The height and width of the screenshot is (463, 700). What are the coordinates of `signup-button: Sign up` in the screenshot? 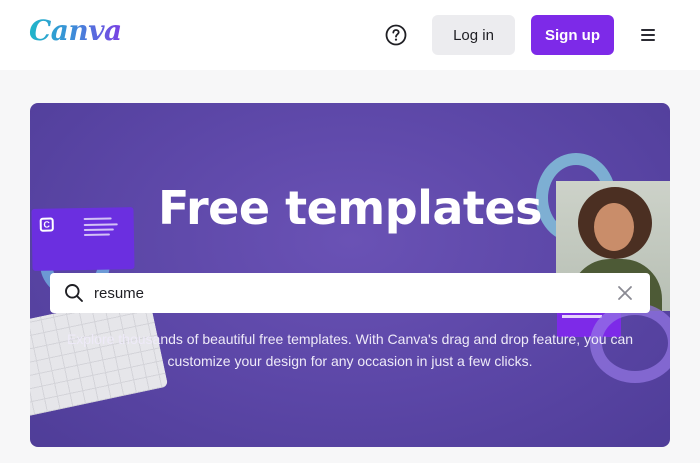 It's located at (572, 35).